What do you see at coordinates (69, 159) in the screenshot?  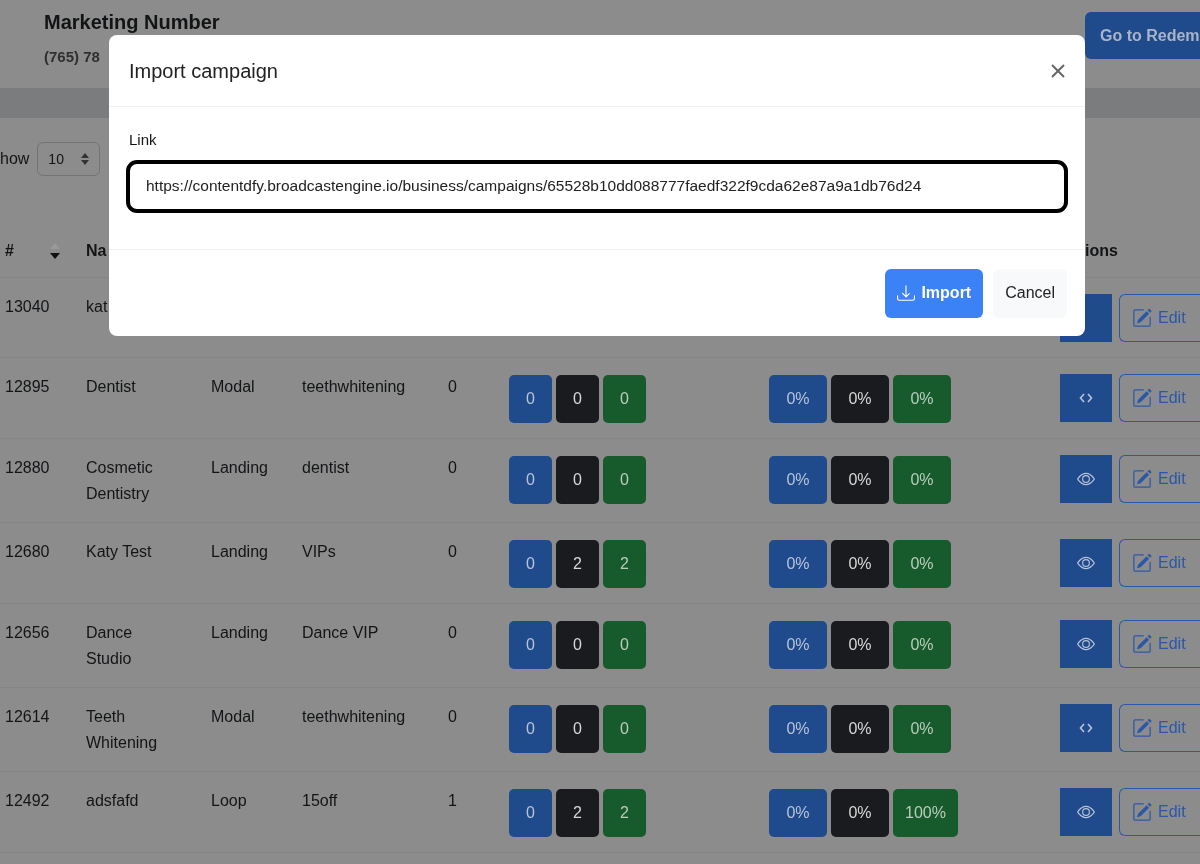 I see `page-size-select: 10` at bounding box center [69, 159].